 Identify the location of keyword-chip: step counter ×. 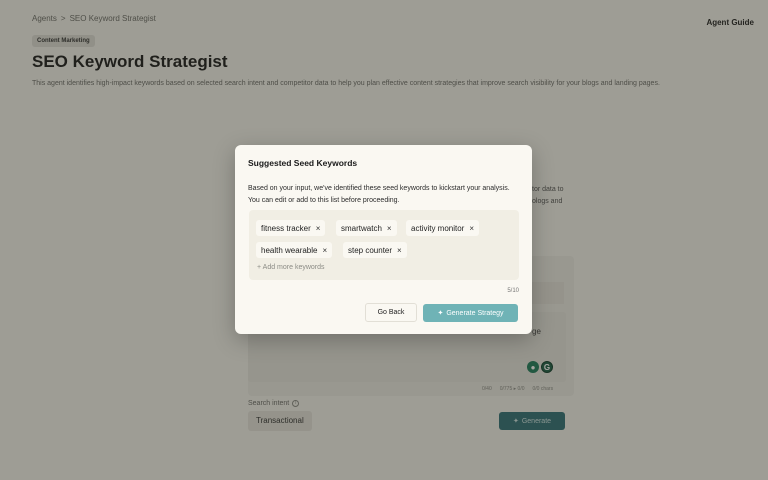
(375, 250).